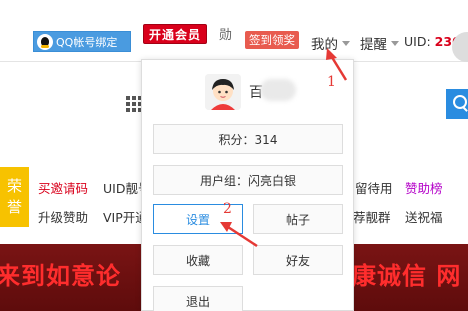 The image size is (468, 311). Describe the element at coordinates (14, 197) in the screenshot. I see `honor-badge: 荣 誉` at that location.